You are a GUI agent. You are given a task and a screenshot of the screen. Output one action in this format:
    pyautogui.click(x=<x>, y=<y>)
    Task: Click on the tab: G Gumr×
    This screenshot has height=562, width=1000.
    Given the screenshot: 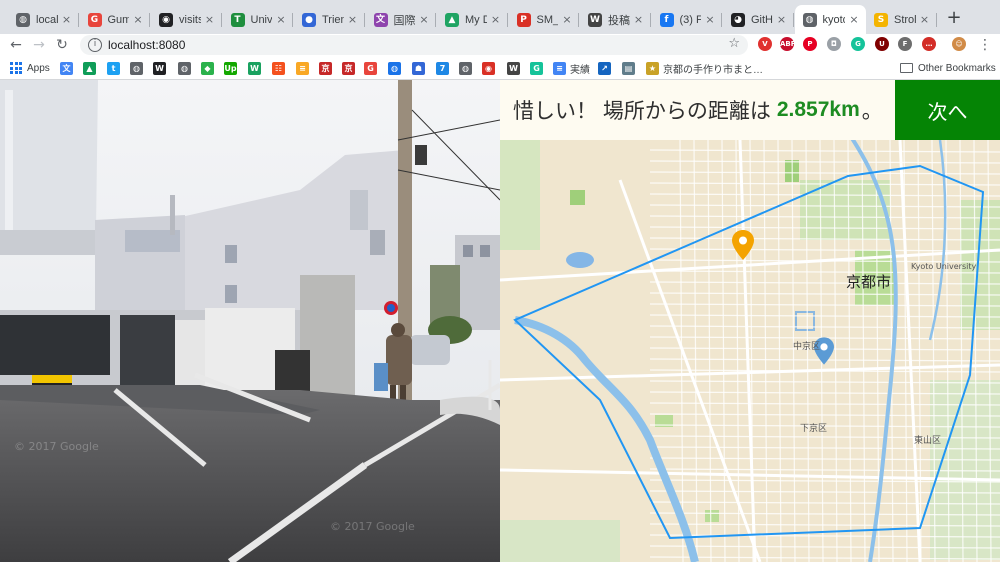 What is the action you would take?
    pyautogui.click(x=115, y=19)
    